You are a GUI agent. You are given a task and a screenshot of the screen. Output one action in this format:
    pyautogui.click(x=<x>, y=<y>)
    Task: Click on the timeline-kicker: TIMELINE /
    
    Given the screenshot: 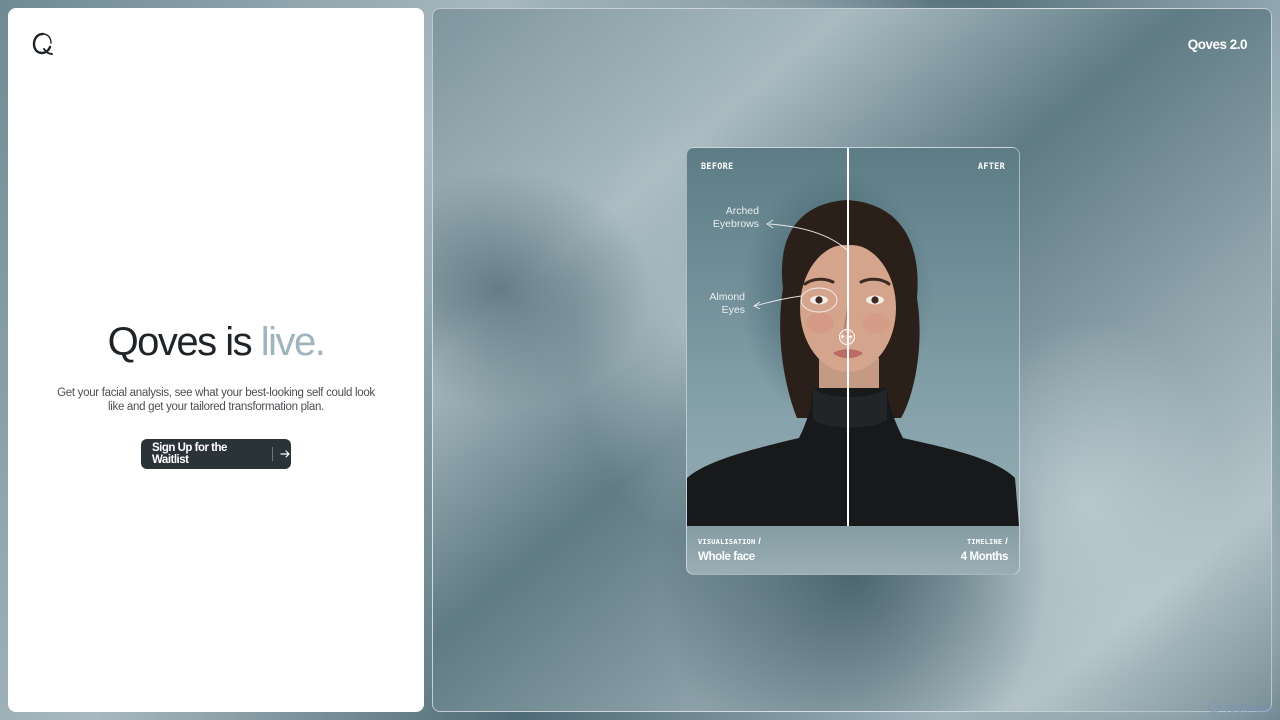 What is the action you would take?
    pyautogui.click(x=987, y=541)
    